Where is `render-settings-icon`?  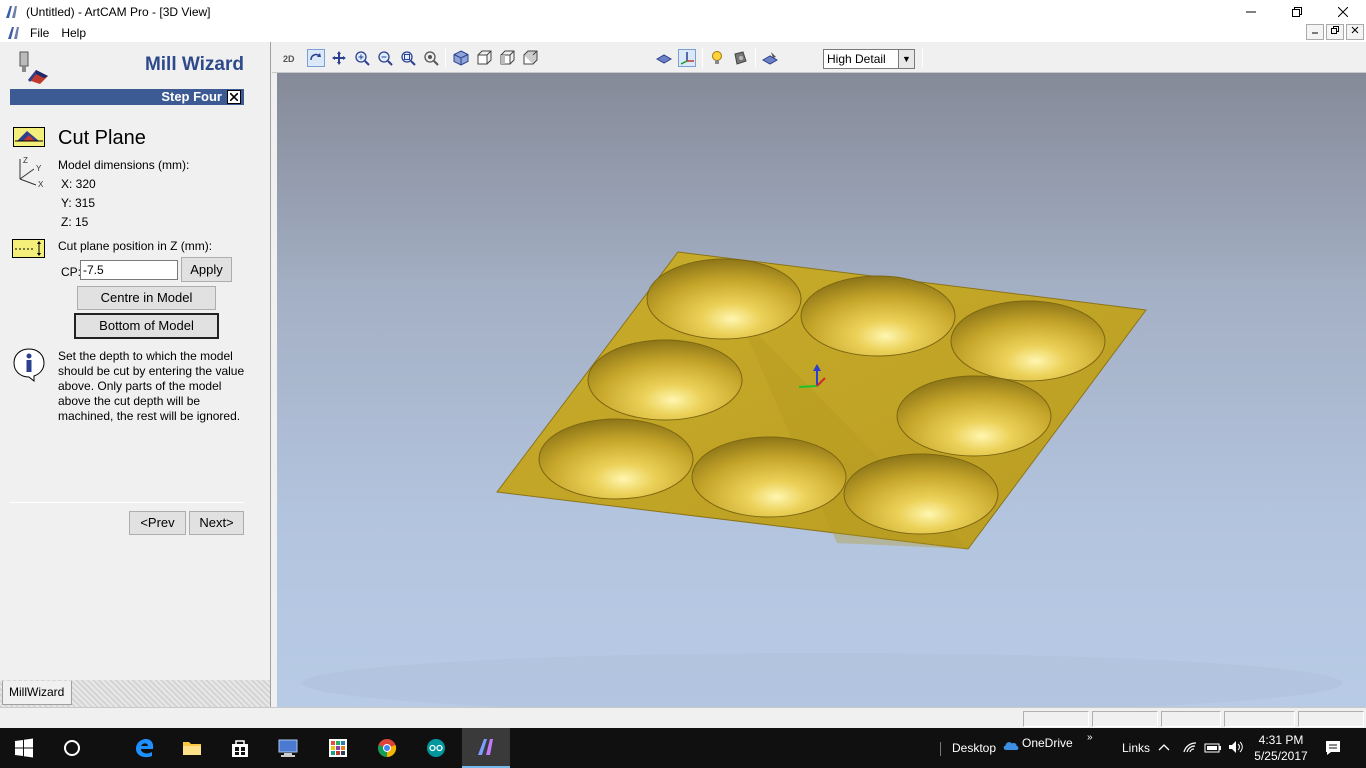
render-settings-icon is located at coordinates (770, 58).